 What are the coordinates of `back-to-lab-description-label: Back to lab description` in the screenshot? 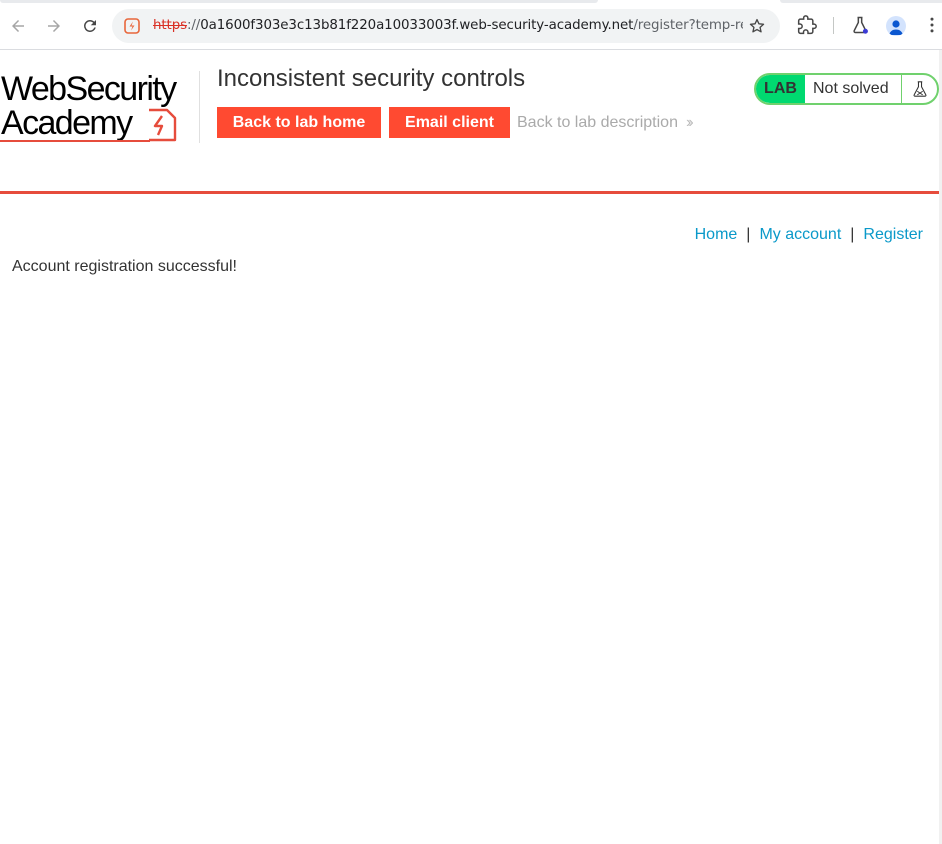 It's located at (597, 122).